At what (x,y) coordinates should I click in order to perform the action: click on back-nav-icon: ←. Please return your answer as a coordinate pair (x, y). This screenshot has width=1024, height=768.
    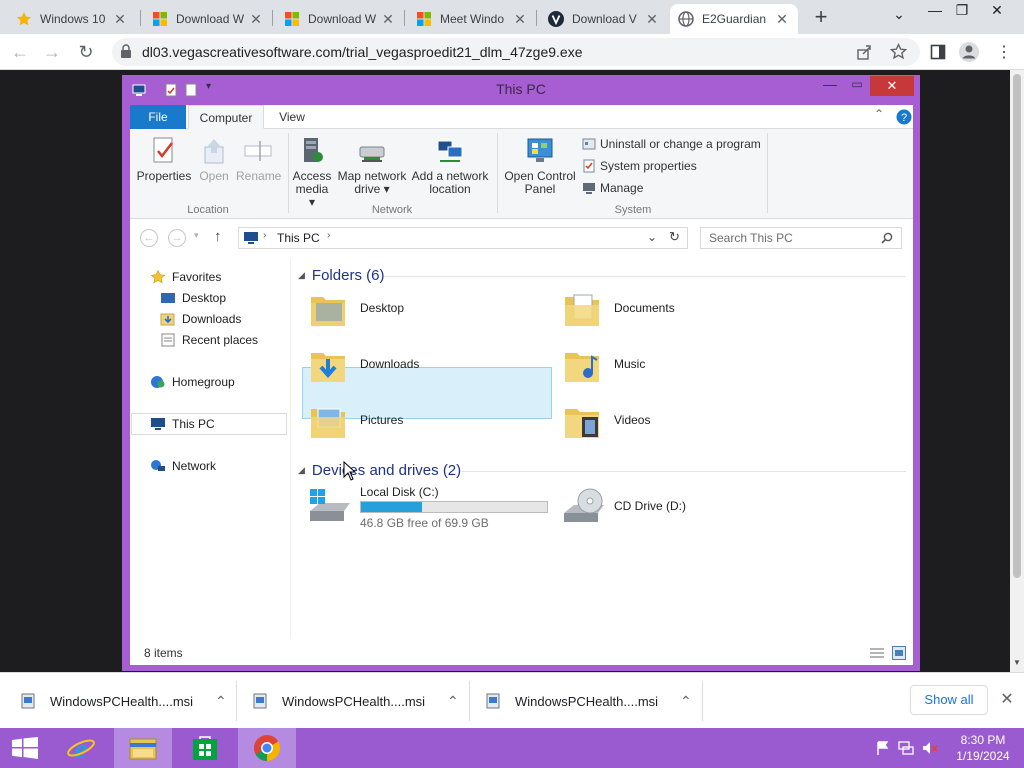
    Looking at the image, I should click on (149, 238).